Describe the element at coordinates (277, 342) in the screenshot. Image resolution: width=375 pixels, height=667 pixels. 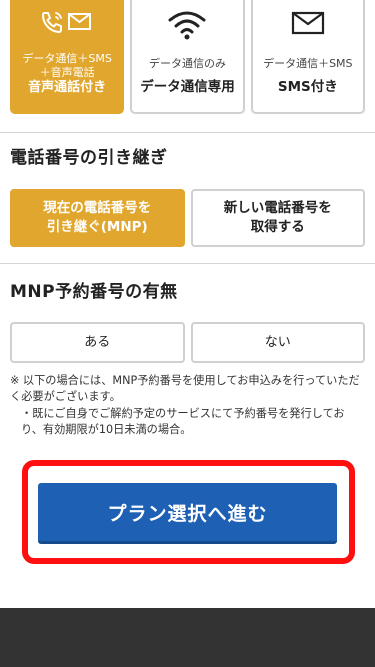
I see `option-mnp-no: ない` at that location.